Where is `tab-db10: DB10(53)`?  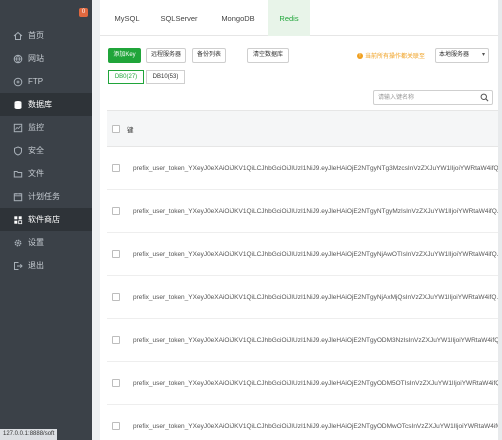 tab-db10: DB10(53) is located at coordinates (165, 77).